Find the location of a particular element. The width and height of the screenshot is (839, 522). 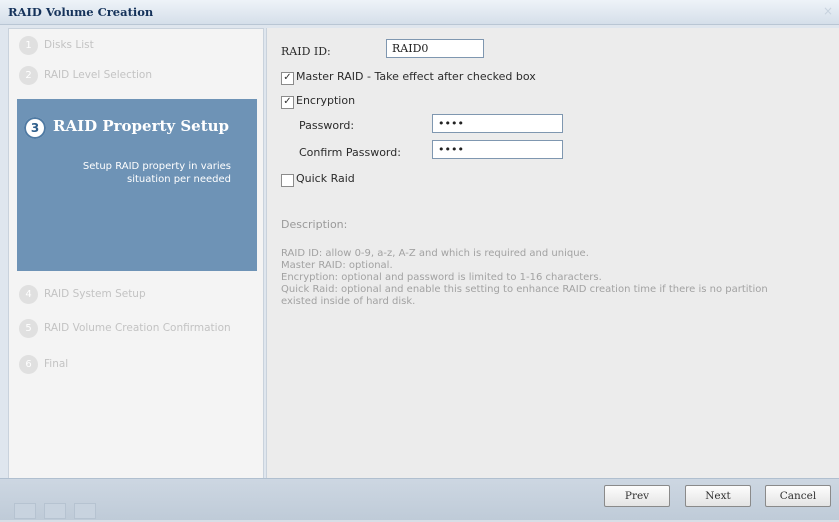

confirm-password-label: Confirm Password: is located at coordinates (350, 152).